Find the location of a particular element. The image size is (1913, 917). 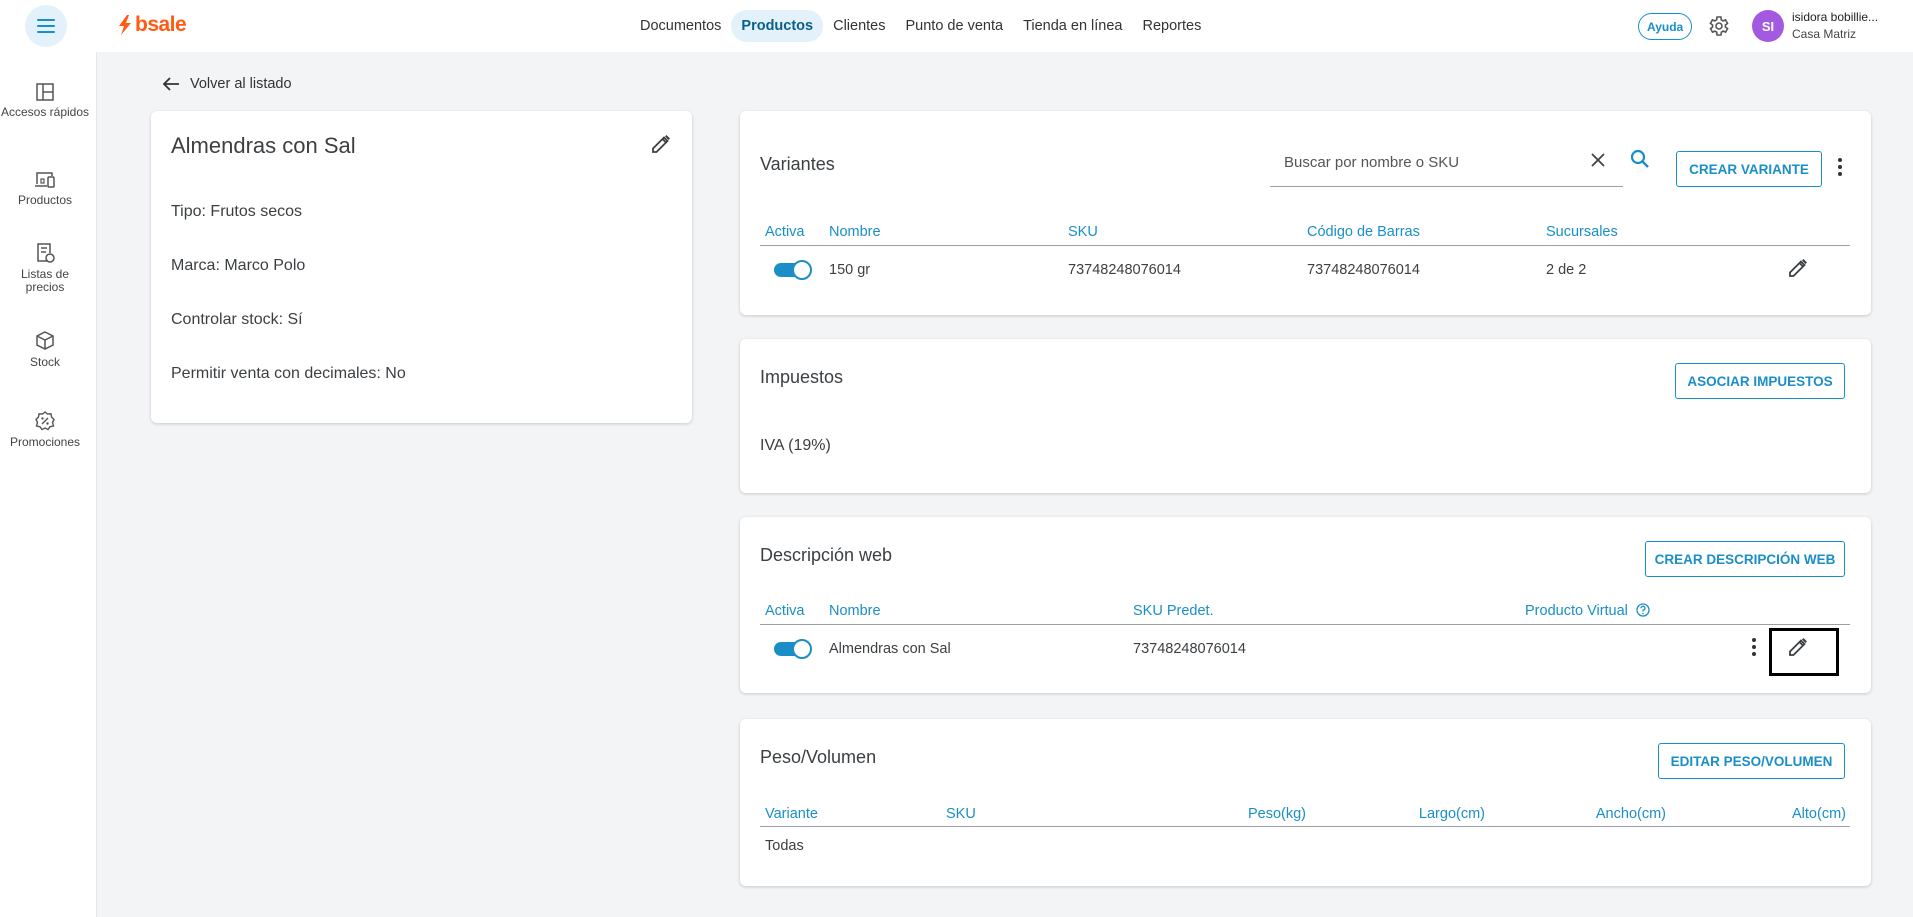

sidebar-item-promociones: Promociones is located at coordinates (45, 429).